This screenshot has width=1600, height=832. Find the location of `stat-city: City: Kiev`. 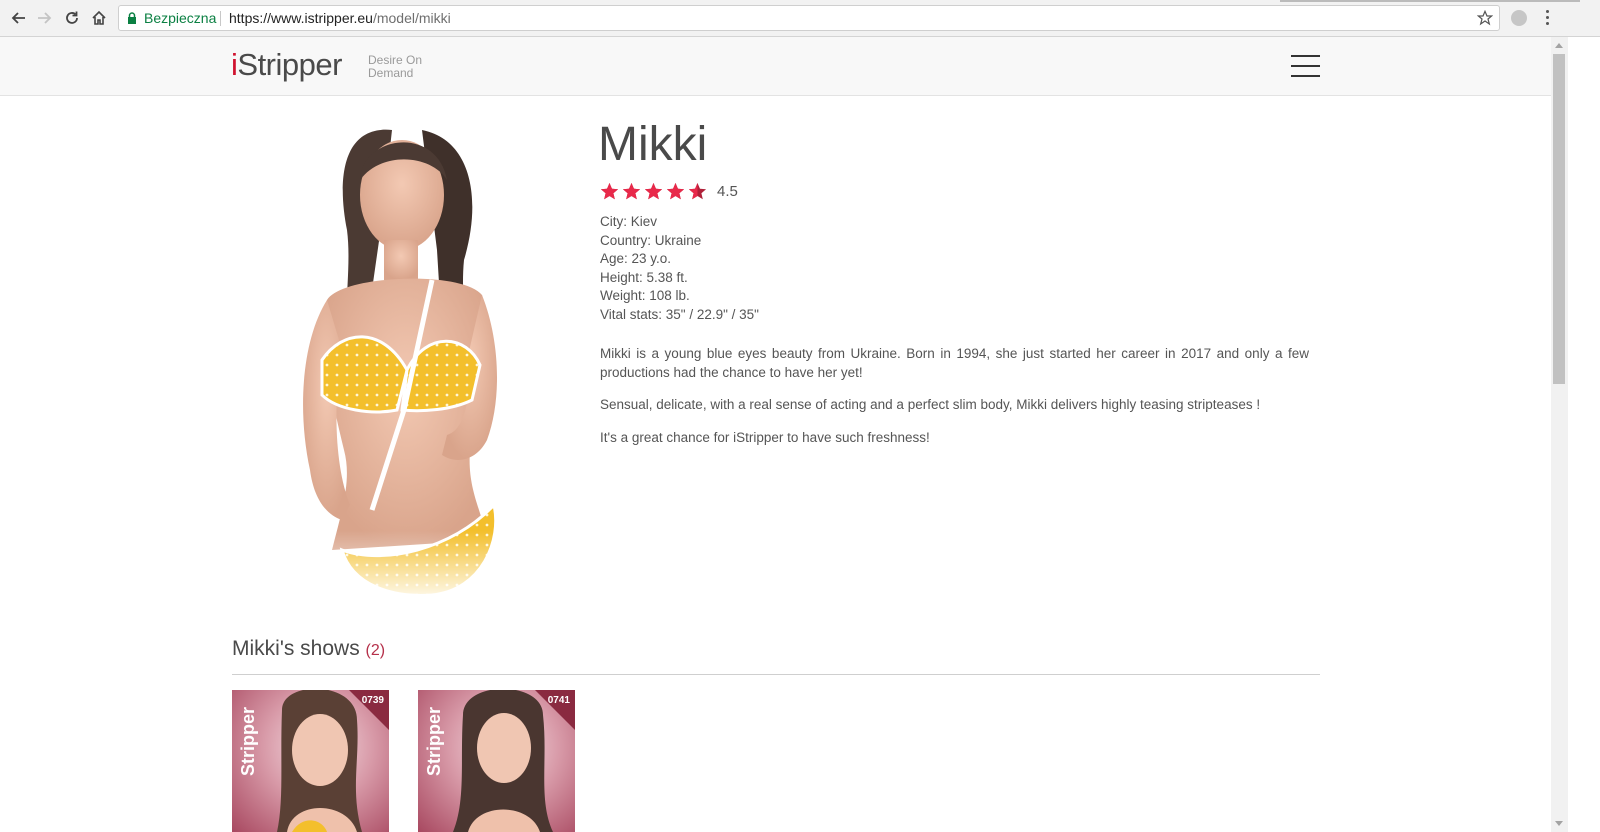

stat-city: City: Kiev is located at coordinates (629, 221).